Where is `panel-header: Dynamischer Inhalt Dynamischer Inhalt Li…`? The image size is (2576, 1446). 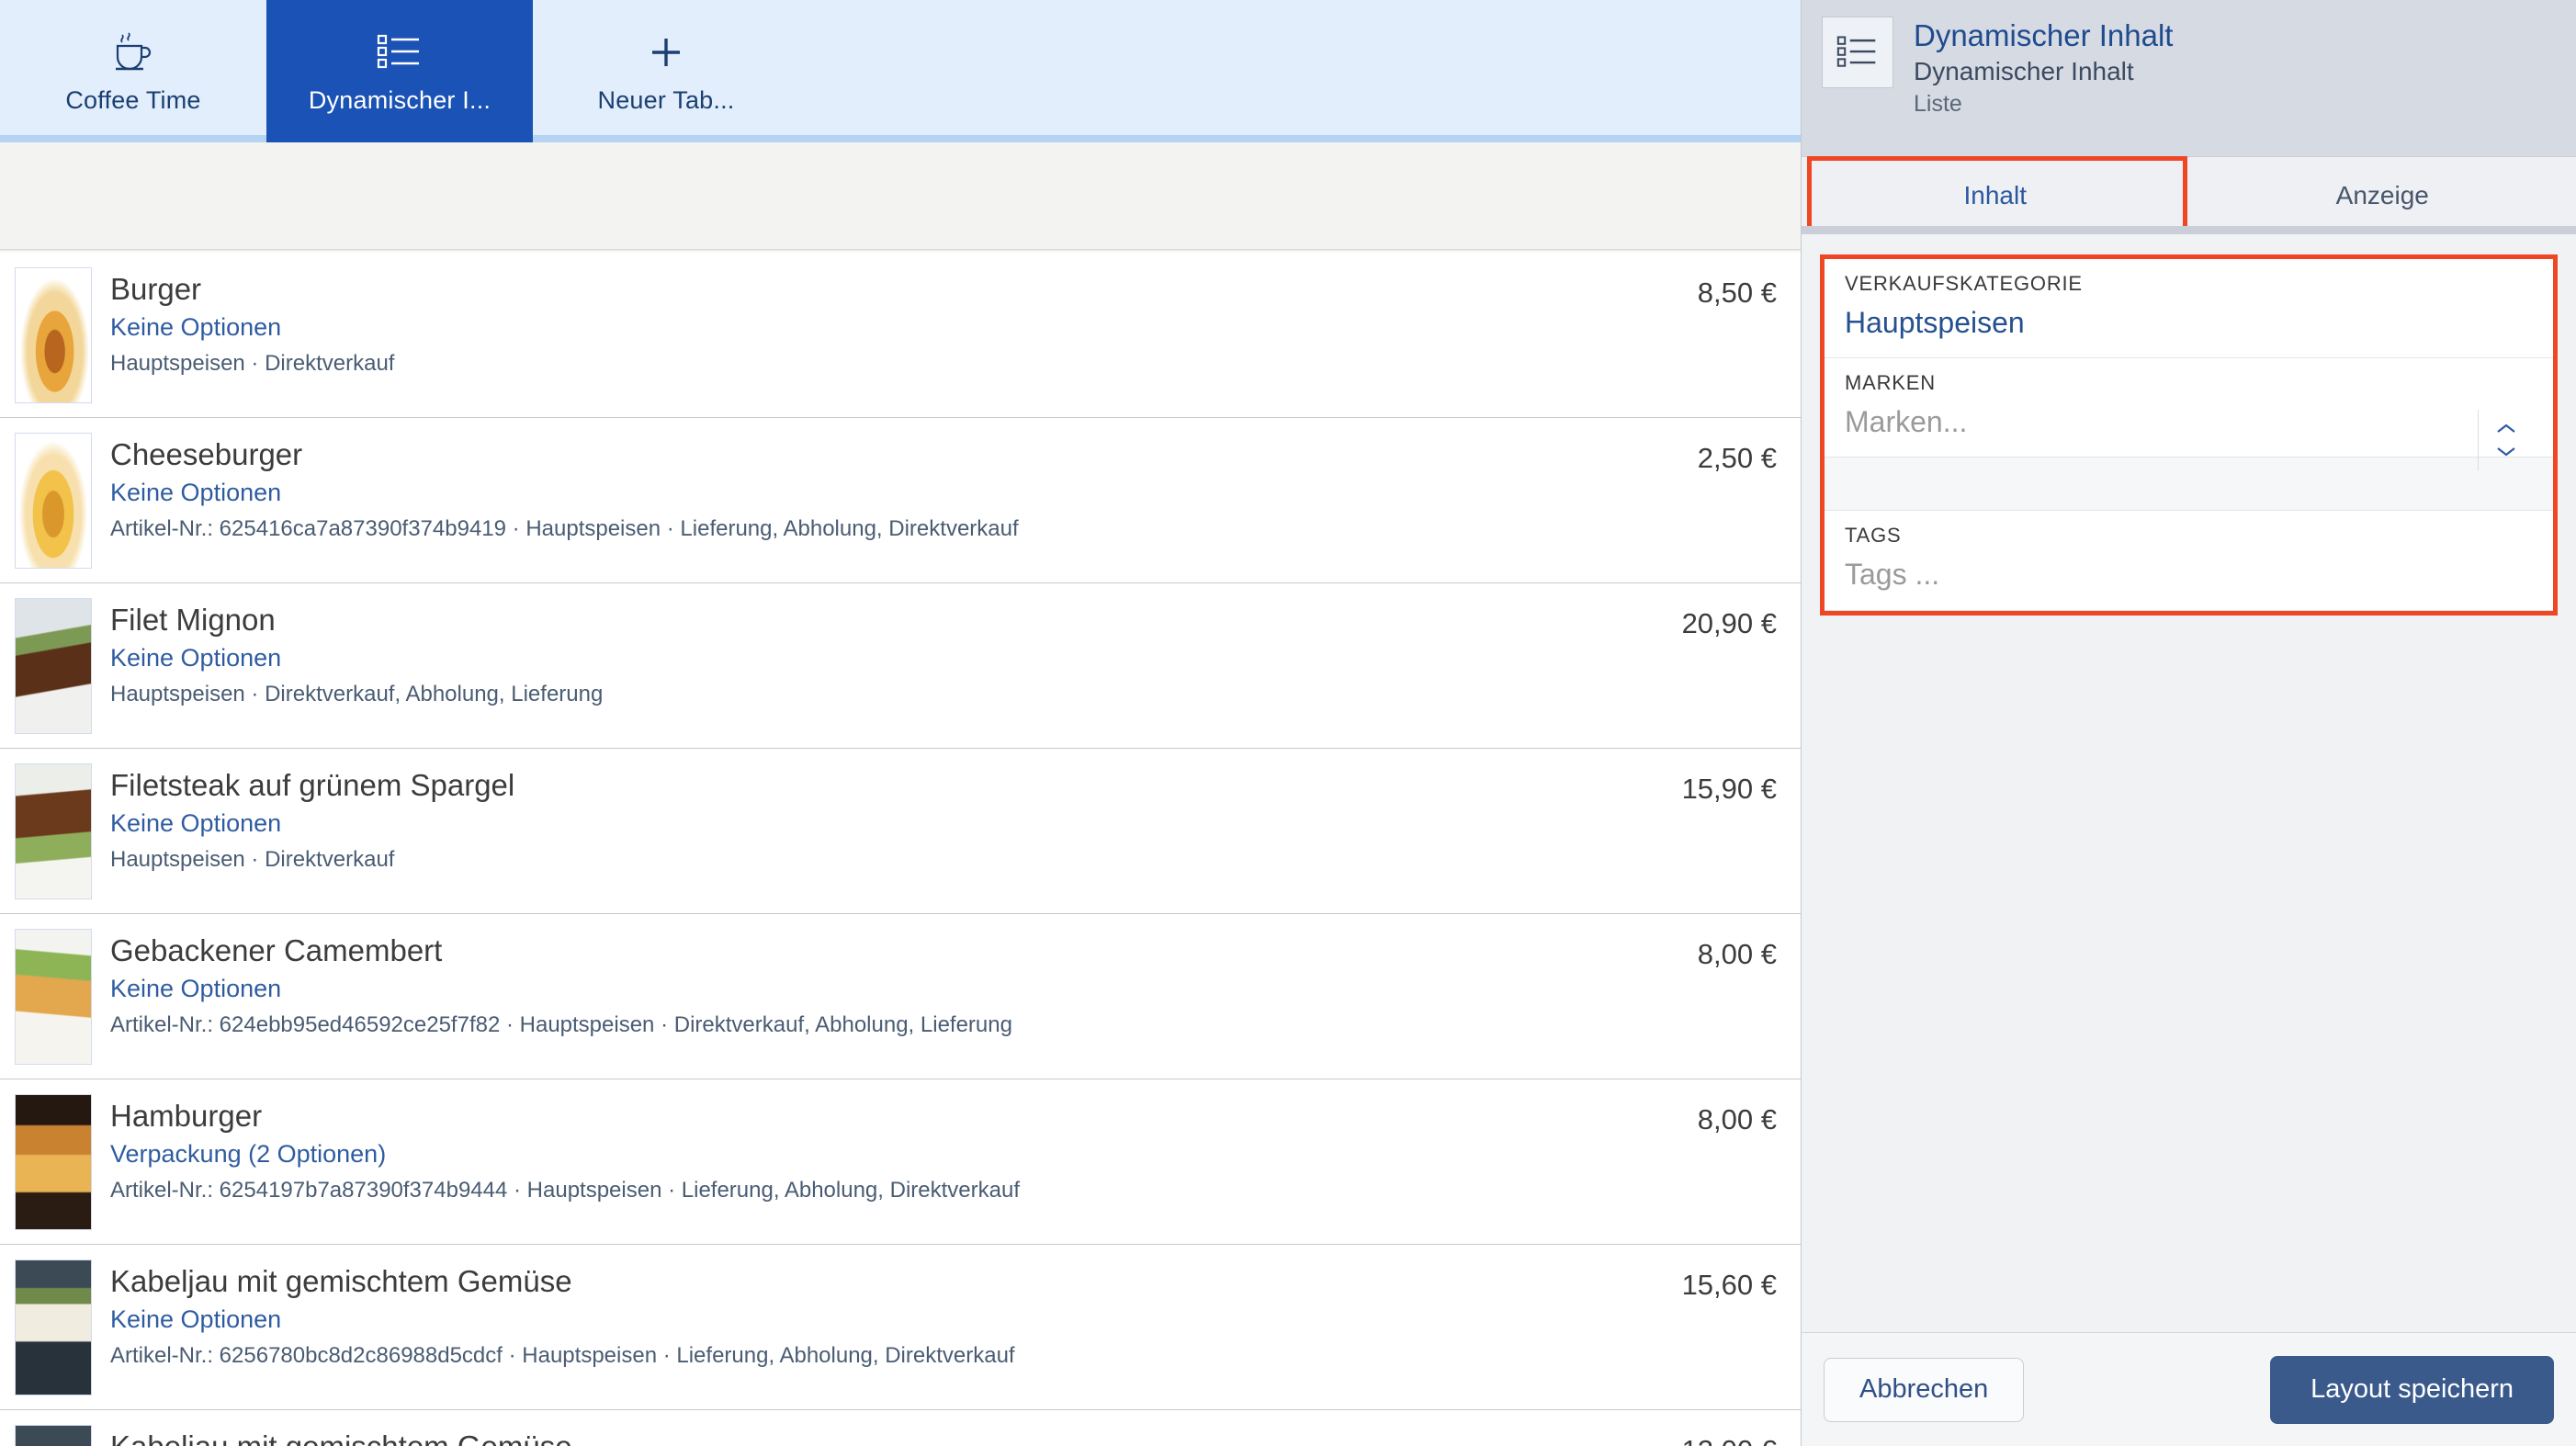 panel-header: Dynamischer Inhalt Dynamischer Inhalt Li… is located at coordinates (2189, 78).